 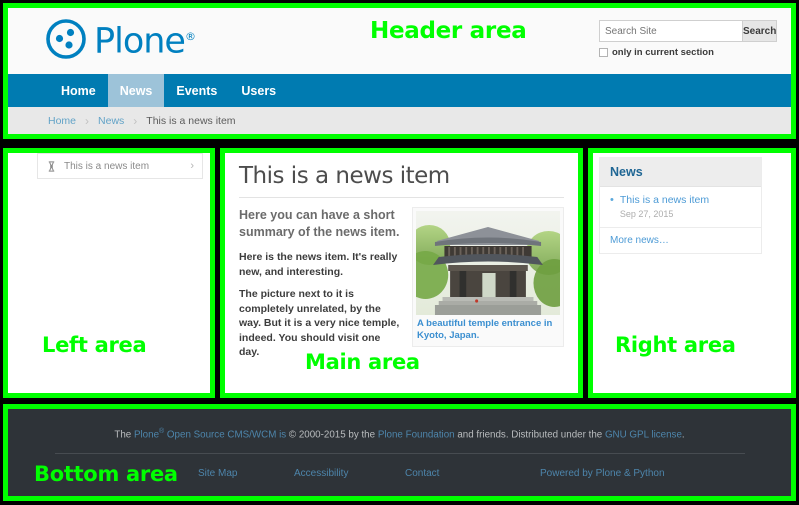 What do you see at coordinates (683, 435) in the screenshot?
I see `copy-end: .` at bounding box center [683, 435].